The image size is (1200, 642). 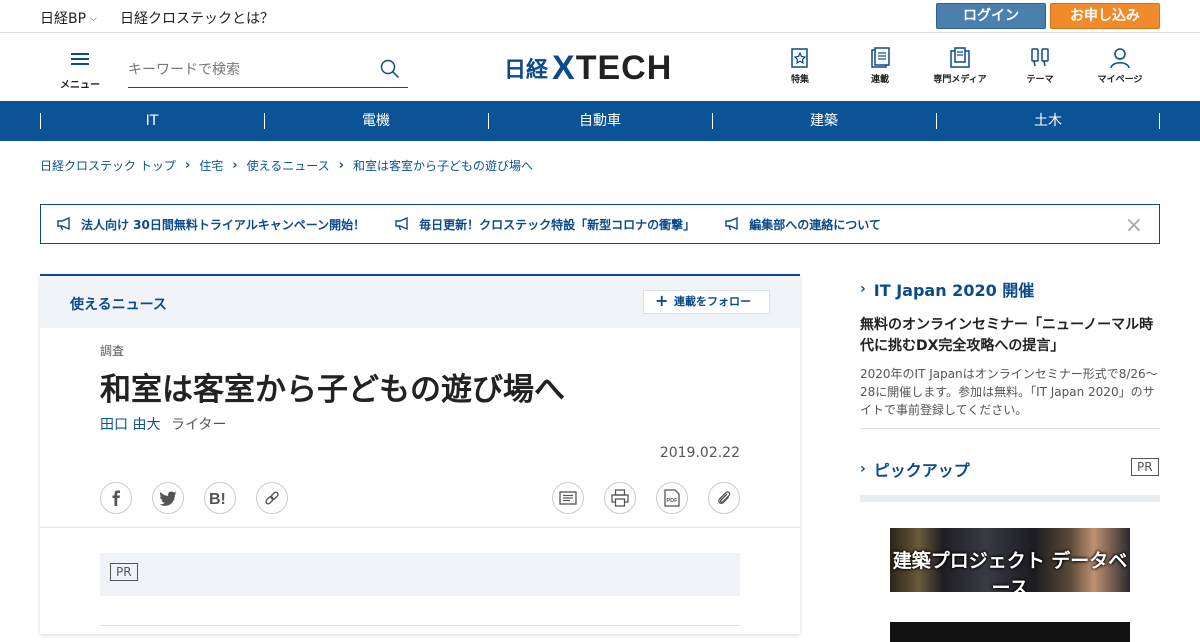 I want to click on search-icon, so click(x=390, y=69).